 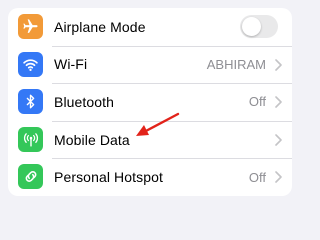 I want to click on row-label: Mobile Data, so click(x=92, y=139).